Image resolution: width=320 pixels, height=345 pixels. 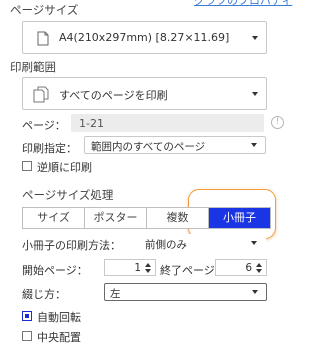 I want to click on print-spec-label: 印刷指定：, so click(x=49, y=148).